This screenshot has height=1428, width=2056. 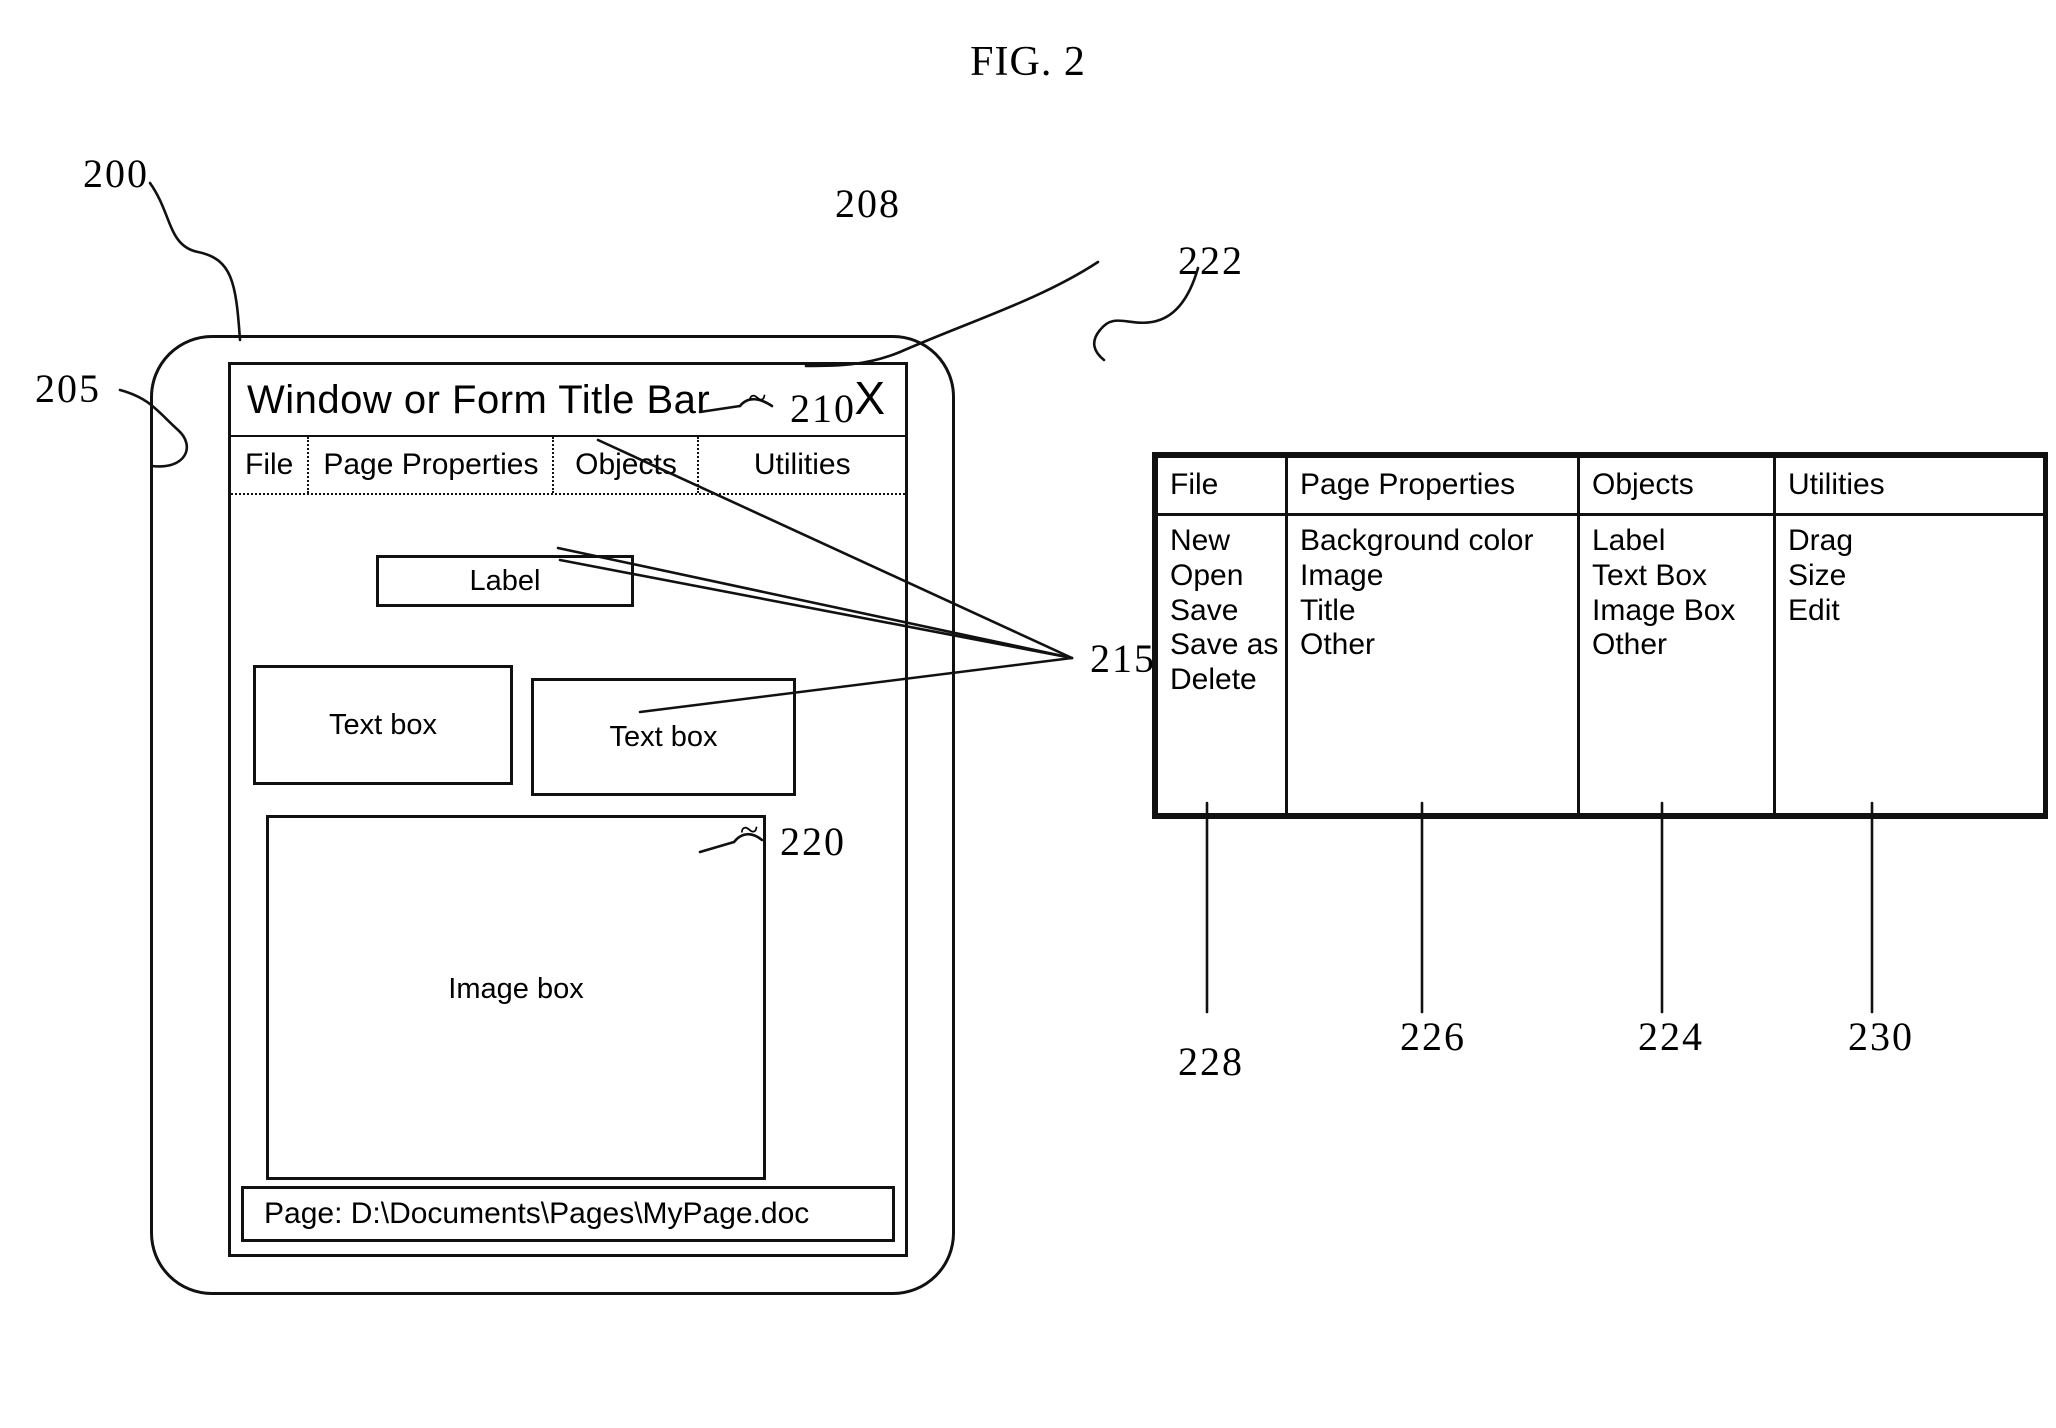 I want to click on table-cell-page-properties: Background color Image Title Other, so click(x=1432, y=664).